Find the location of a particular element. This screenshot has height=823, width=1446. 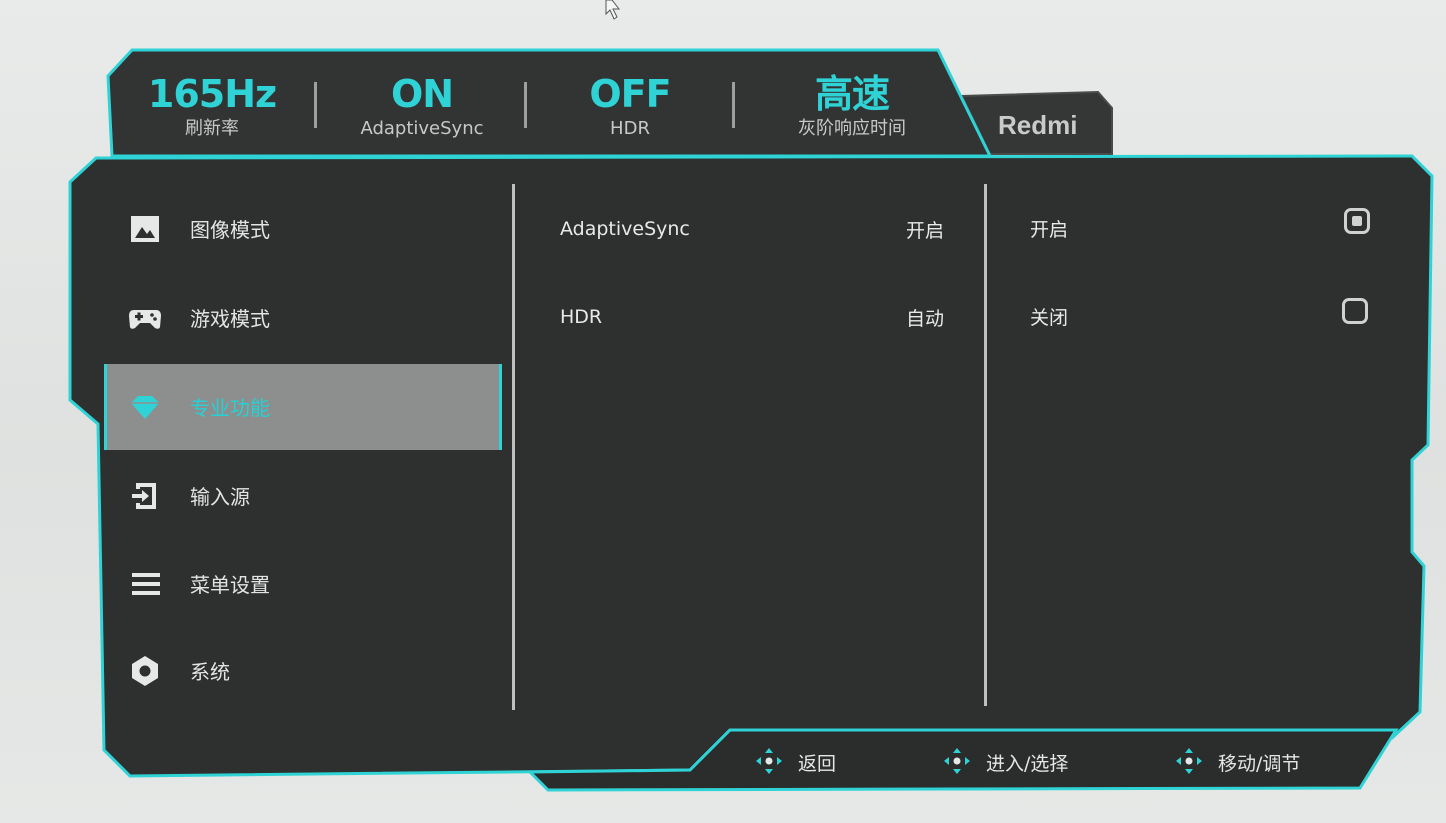

setting-value: 自动 is located at coordinates (924, 319).